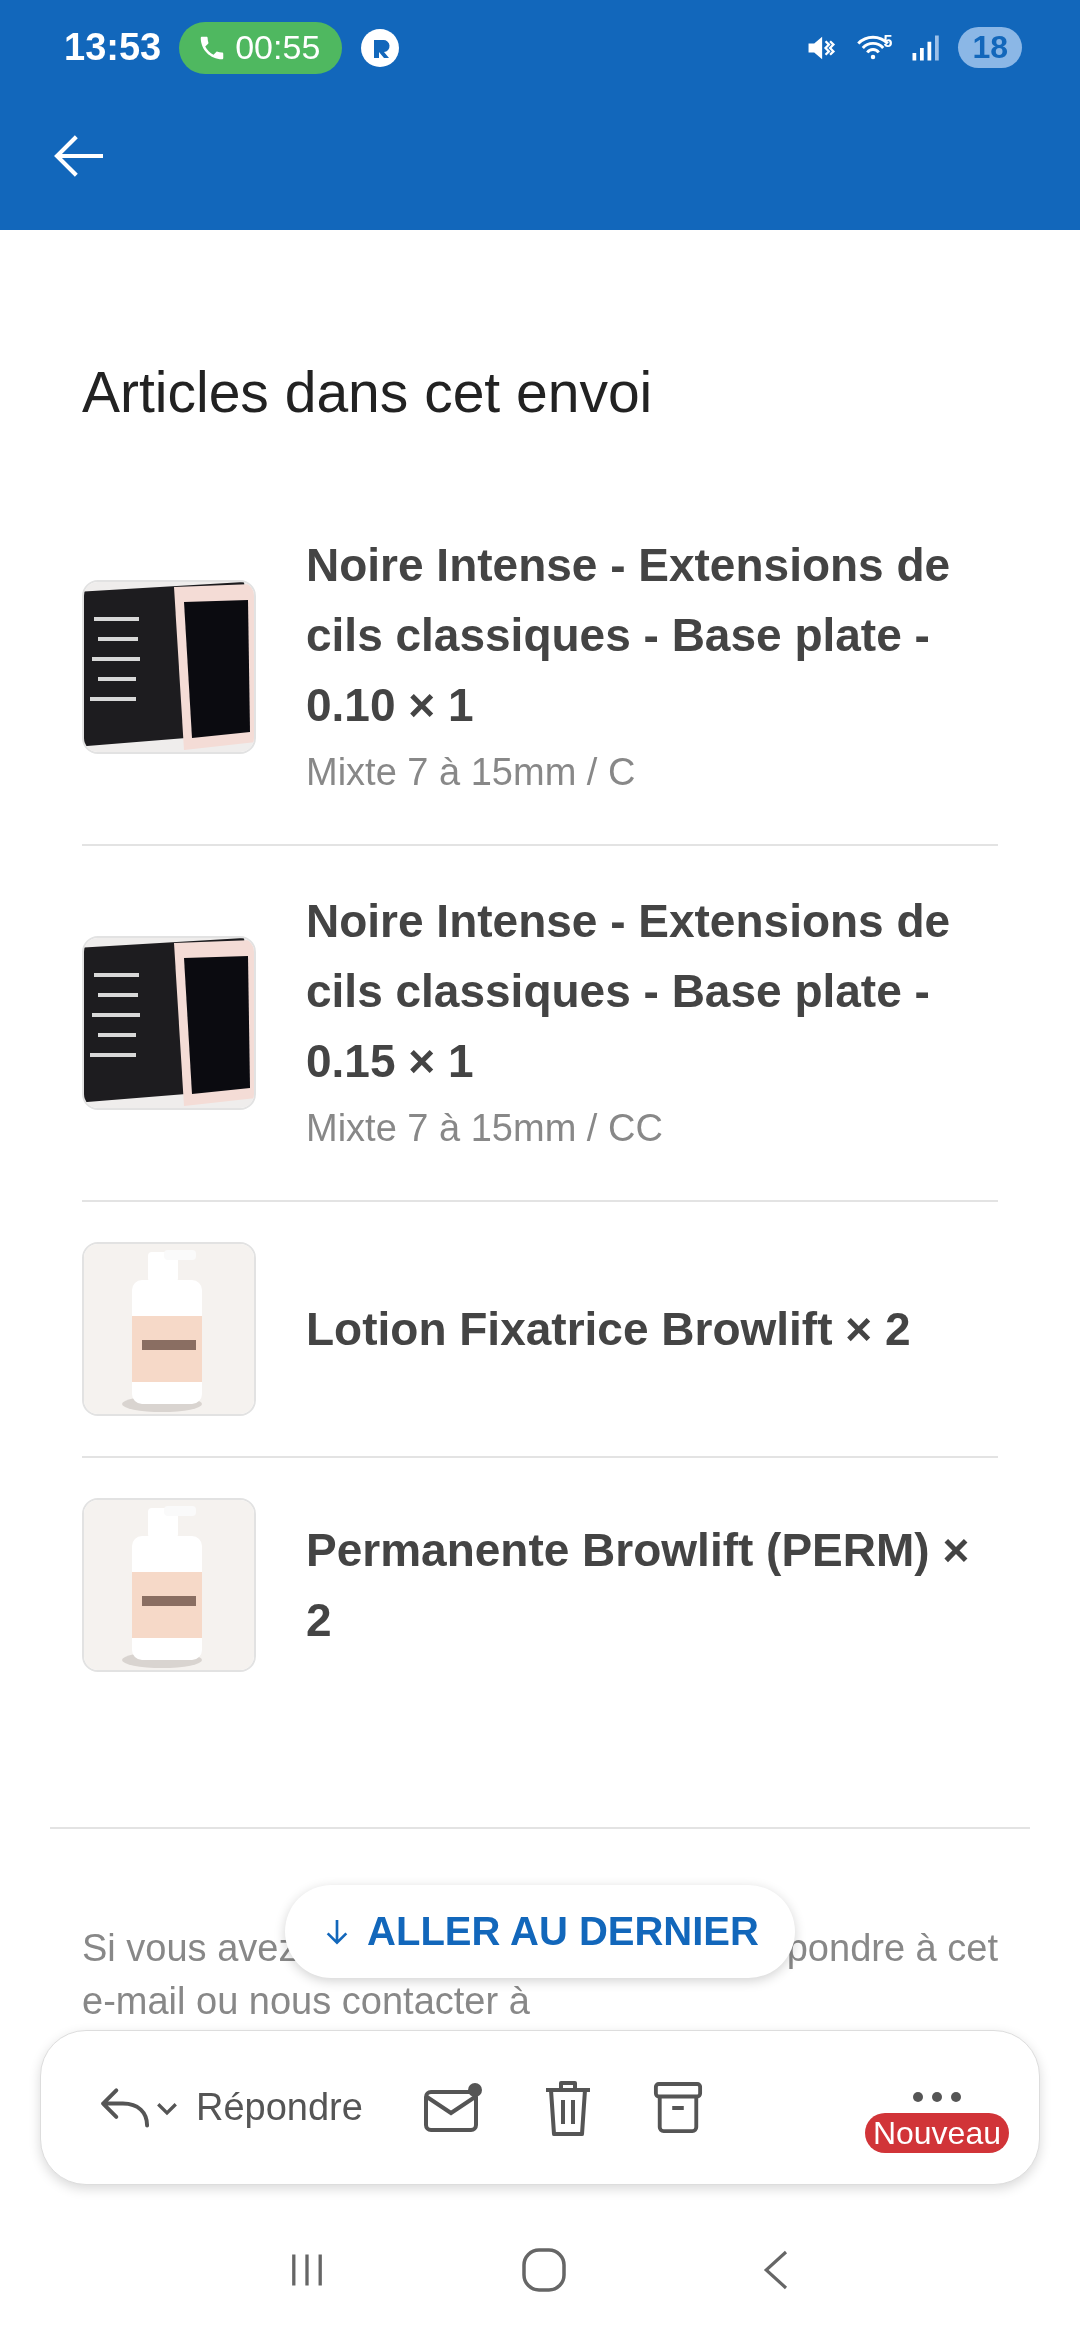  I want to click on more-icon, so click(936, 2096).